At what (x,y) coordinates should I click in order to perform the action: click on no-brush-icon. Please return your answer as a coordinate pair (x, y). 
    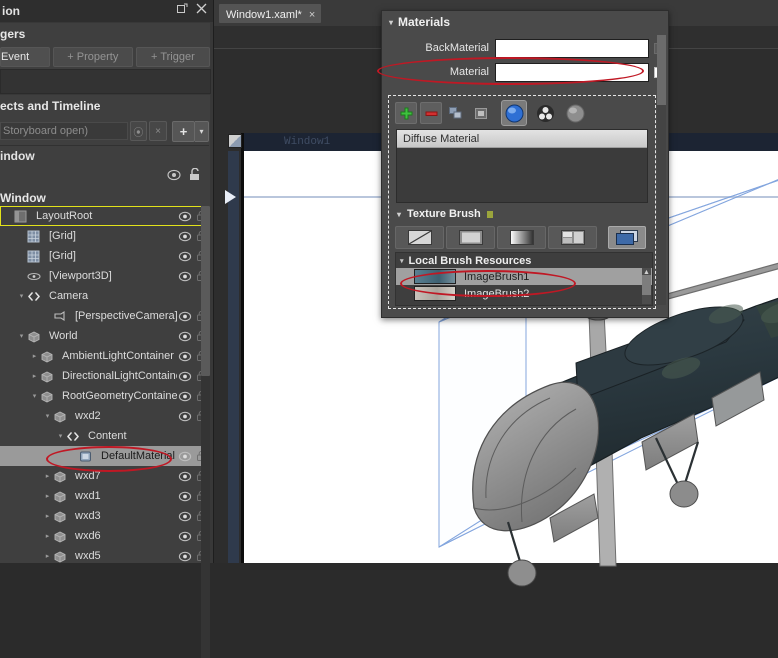
    Looking at the image, I should click on (419, 237).